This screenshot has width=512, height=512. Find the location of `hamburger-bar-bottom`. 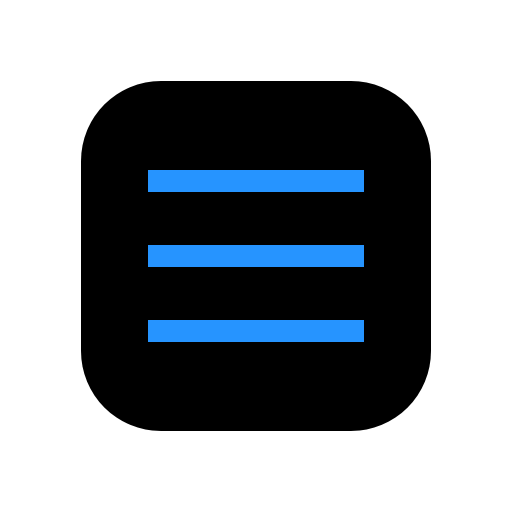

hamburger-bar-bottom is located at coordinates (256, 331).